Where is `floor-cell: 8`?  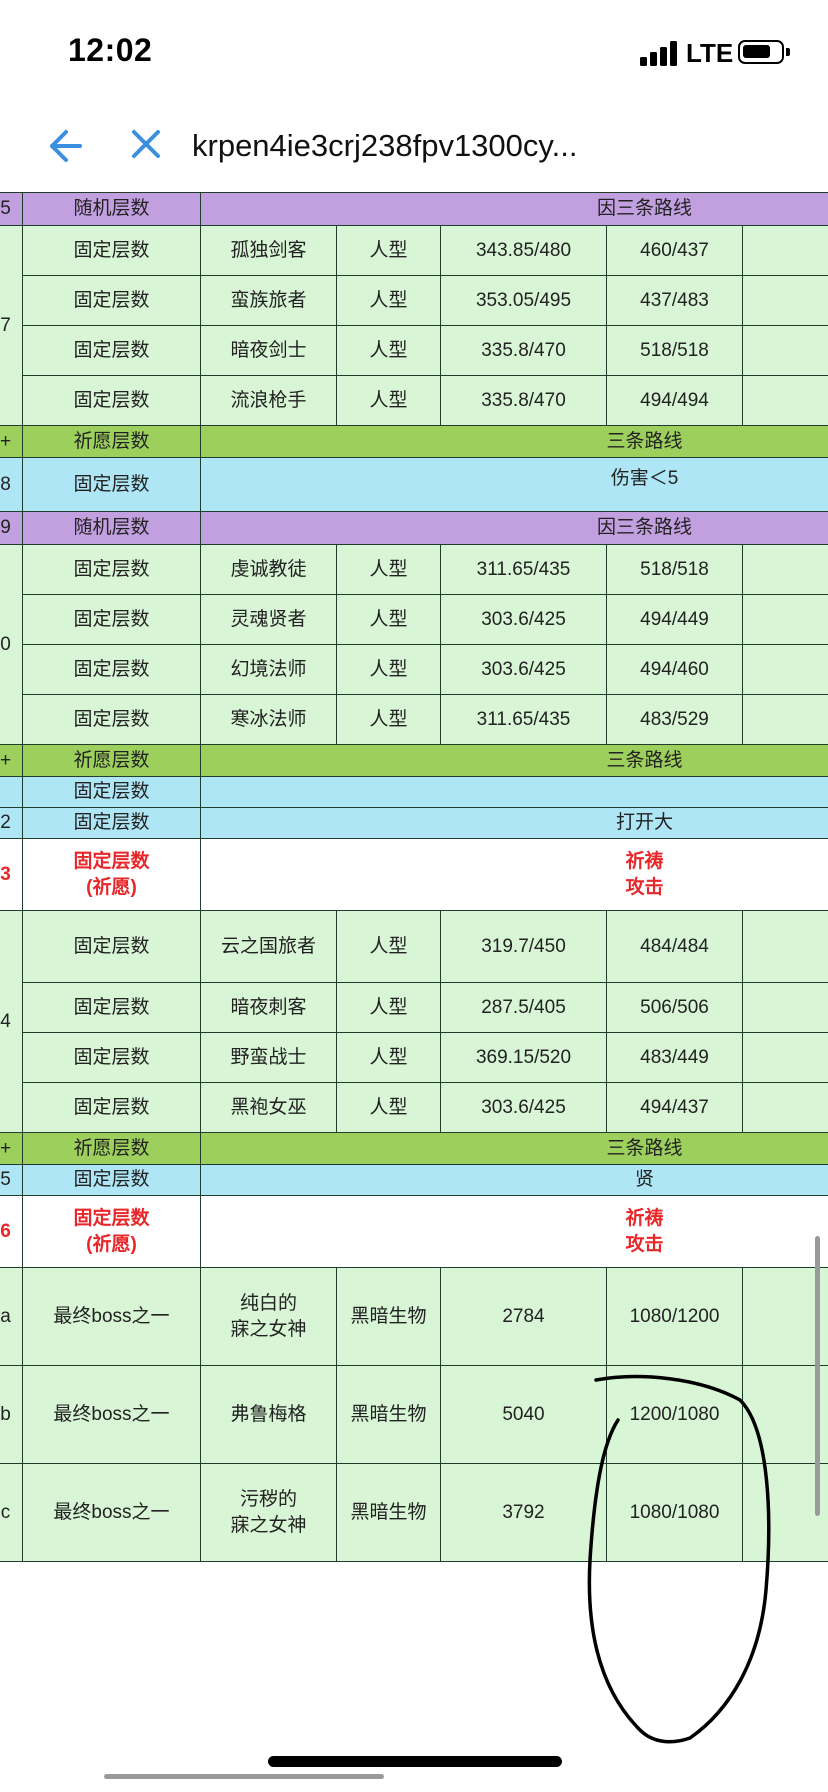
floor-cell: 8 is located at coordinates (11, 484).